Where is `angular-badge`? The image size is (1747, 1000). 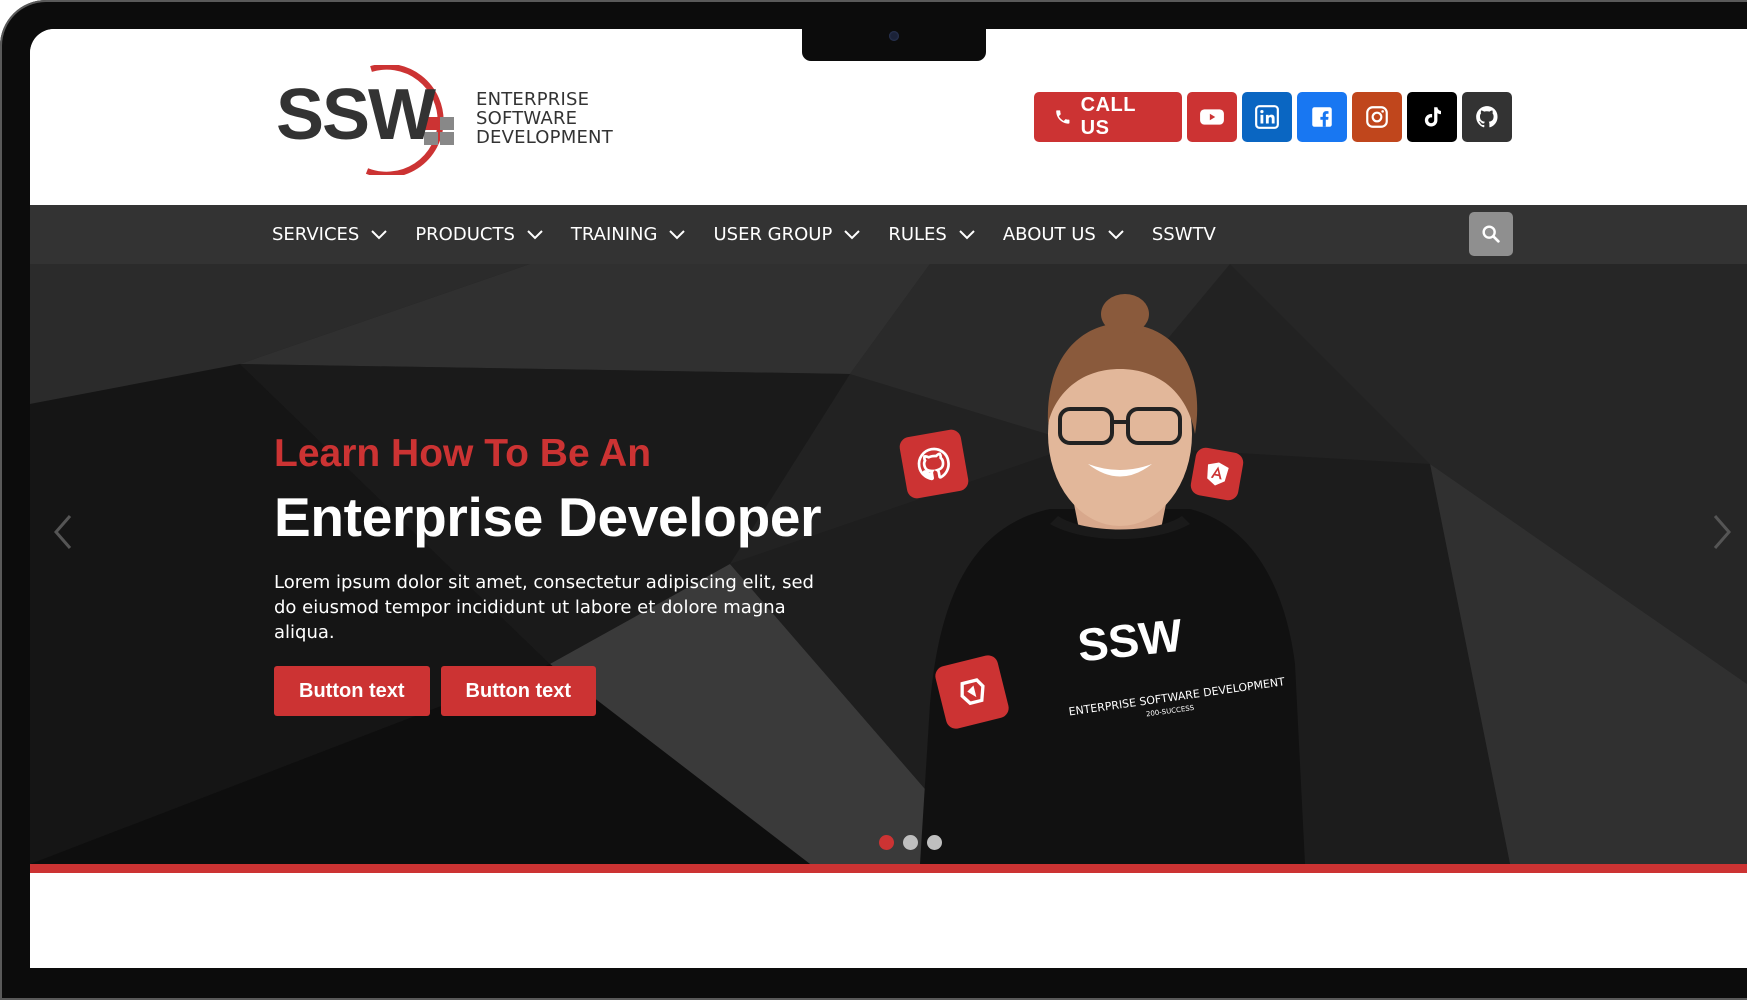 angular-badge is located at coordinates (1217, 474).